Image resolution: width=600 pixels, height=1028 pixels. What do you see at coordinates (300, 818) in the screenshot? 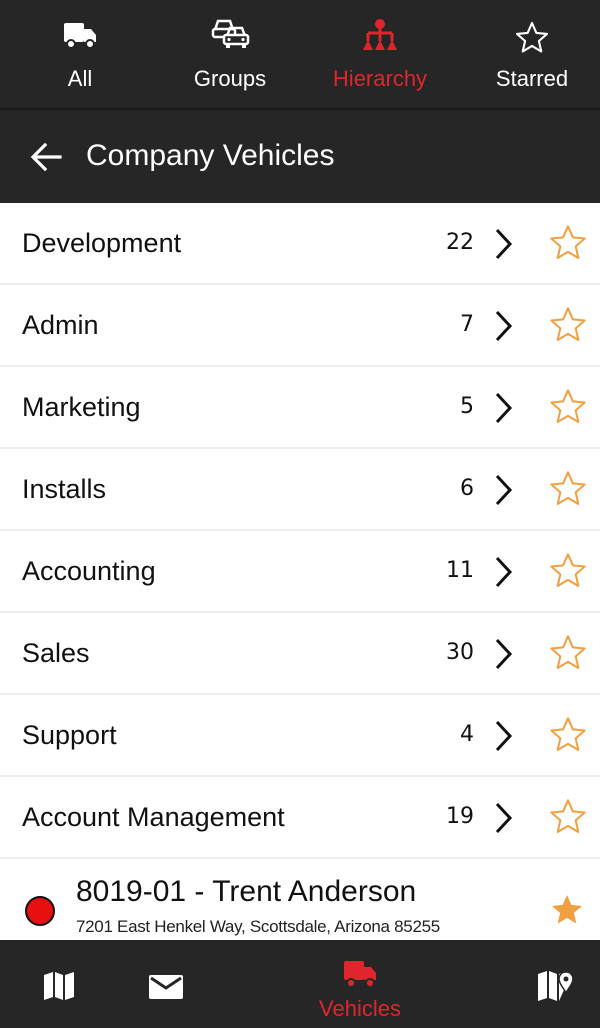
I see `list-item-account-management: Account Management 19` at bounding box center [300, 818].